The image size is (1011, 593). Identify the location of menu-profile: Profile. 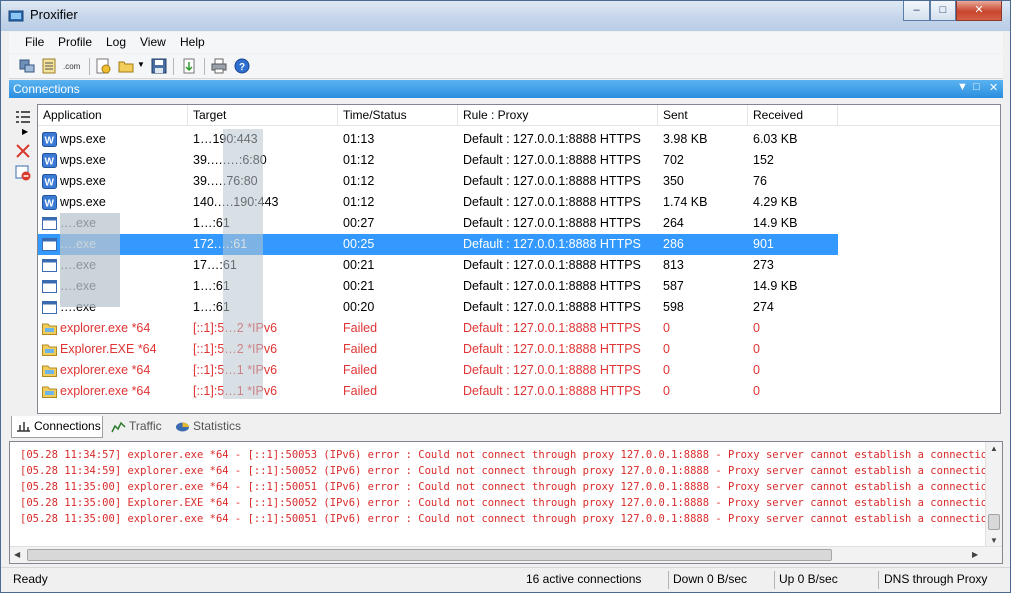
(75, 42).